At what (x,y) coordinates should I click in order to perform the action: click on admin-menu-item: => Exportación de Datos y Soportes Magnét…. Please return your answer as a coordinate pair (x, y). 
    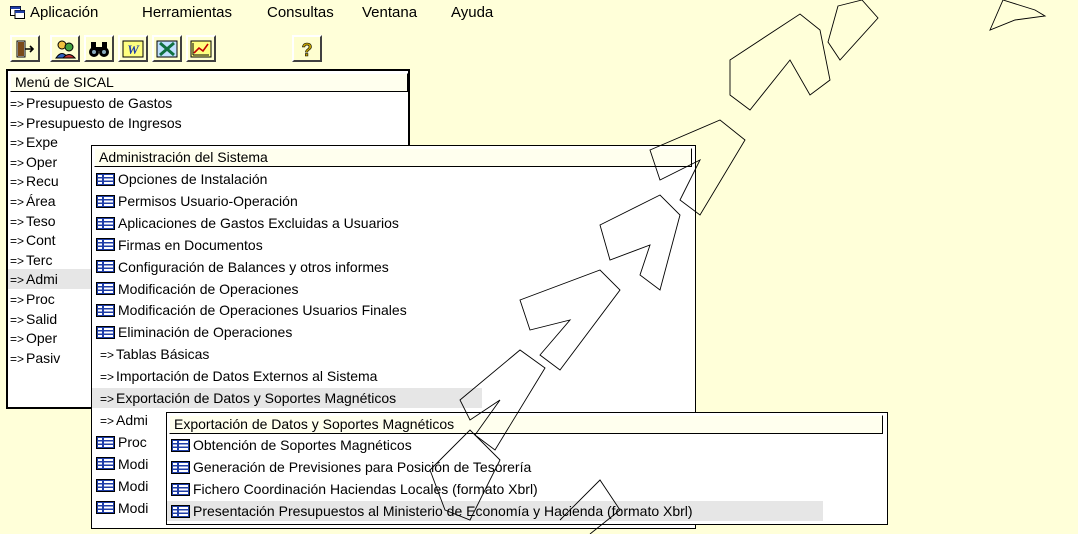
    Looking at the image, I should click on (287, 398).